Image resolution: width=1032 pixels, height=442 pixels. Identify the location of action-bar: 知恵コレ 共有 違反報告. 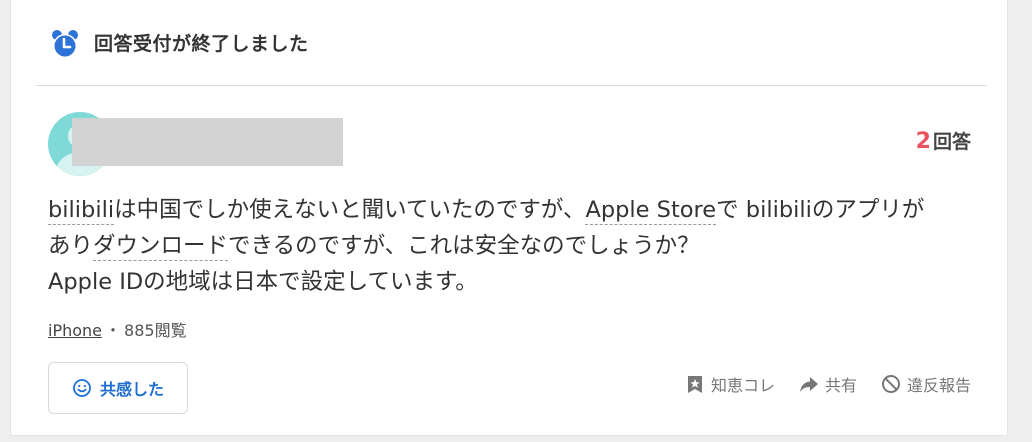
(828, 384).